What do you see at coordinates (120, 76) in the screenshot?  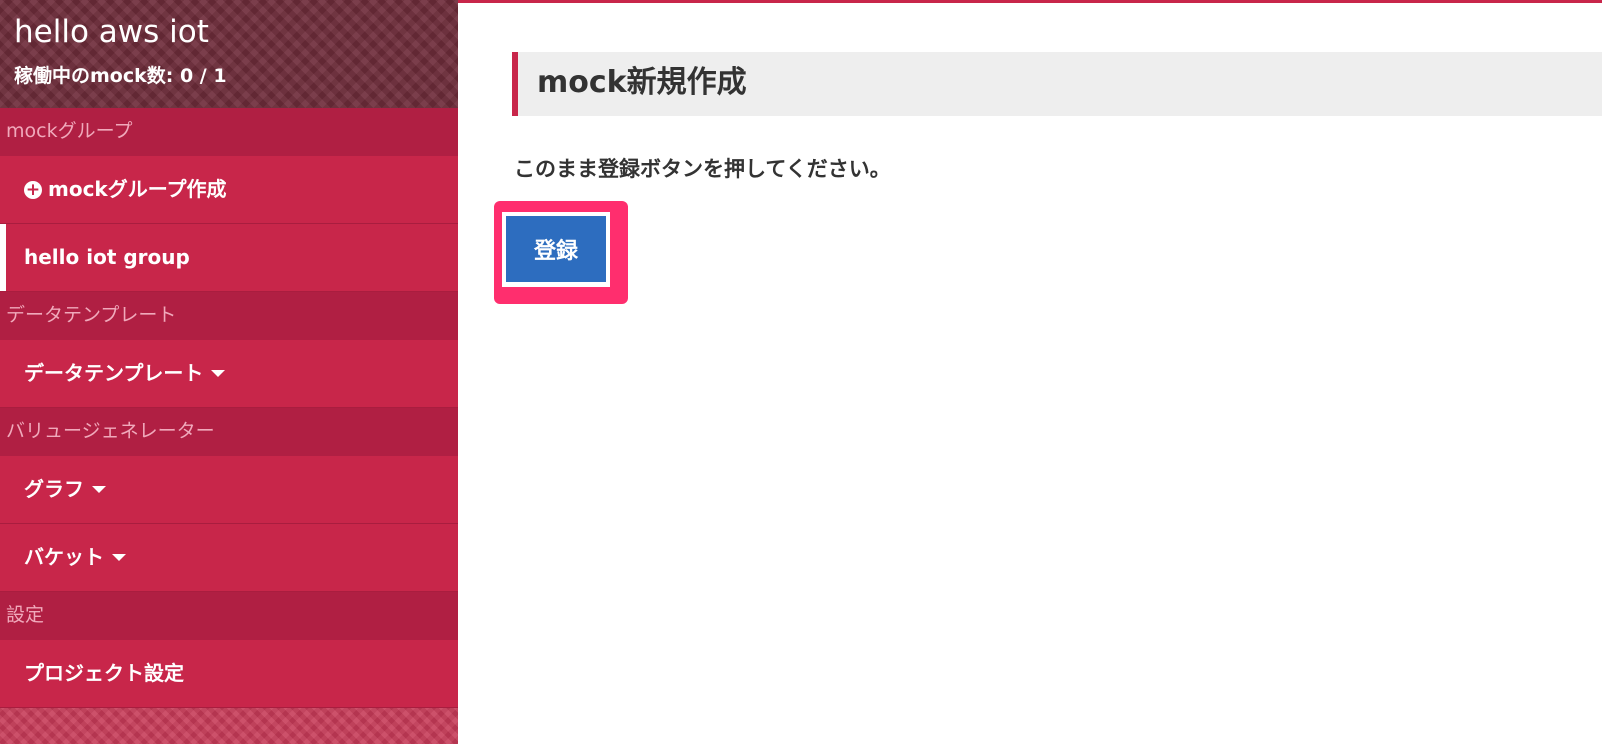 I see `running-mock-count: 稼働中のmock数: 0 / 1` at bounding box center [120, 76].